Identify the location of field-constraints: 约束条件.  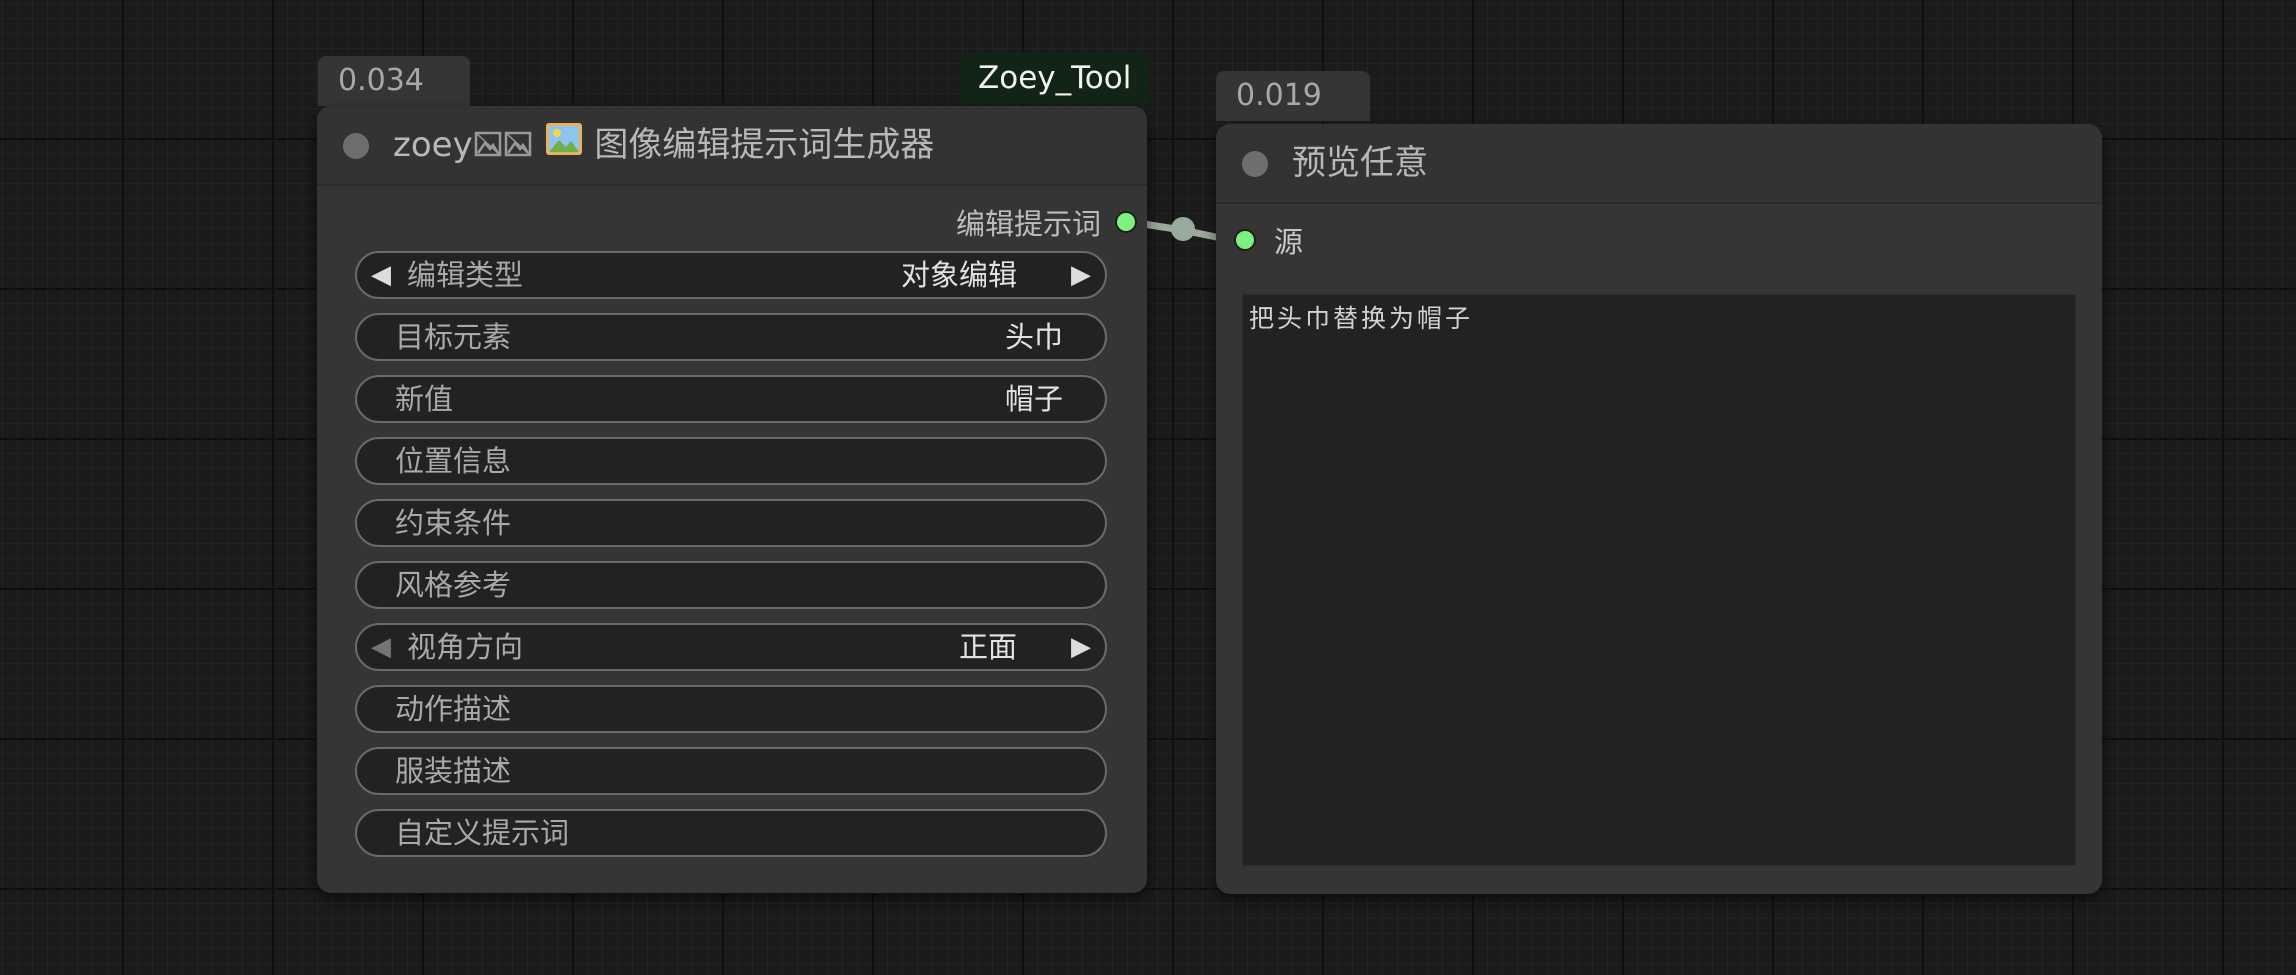
(731, 523).